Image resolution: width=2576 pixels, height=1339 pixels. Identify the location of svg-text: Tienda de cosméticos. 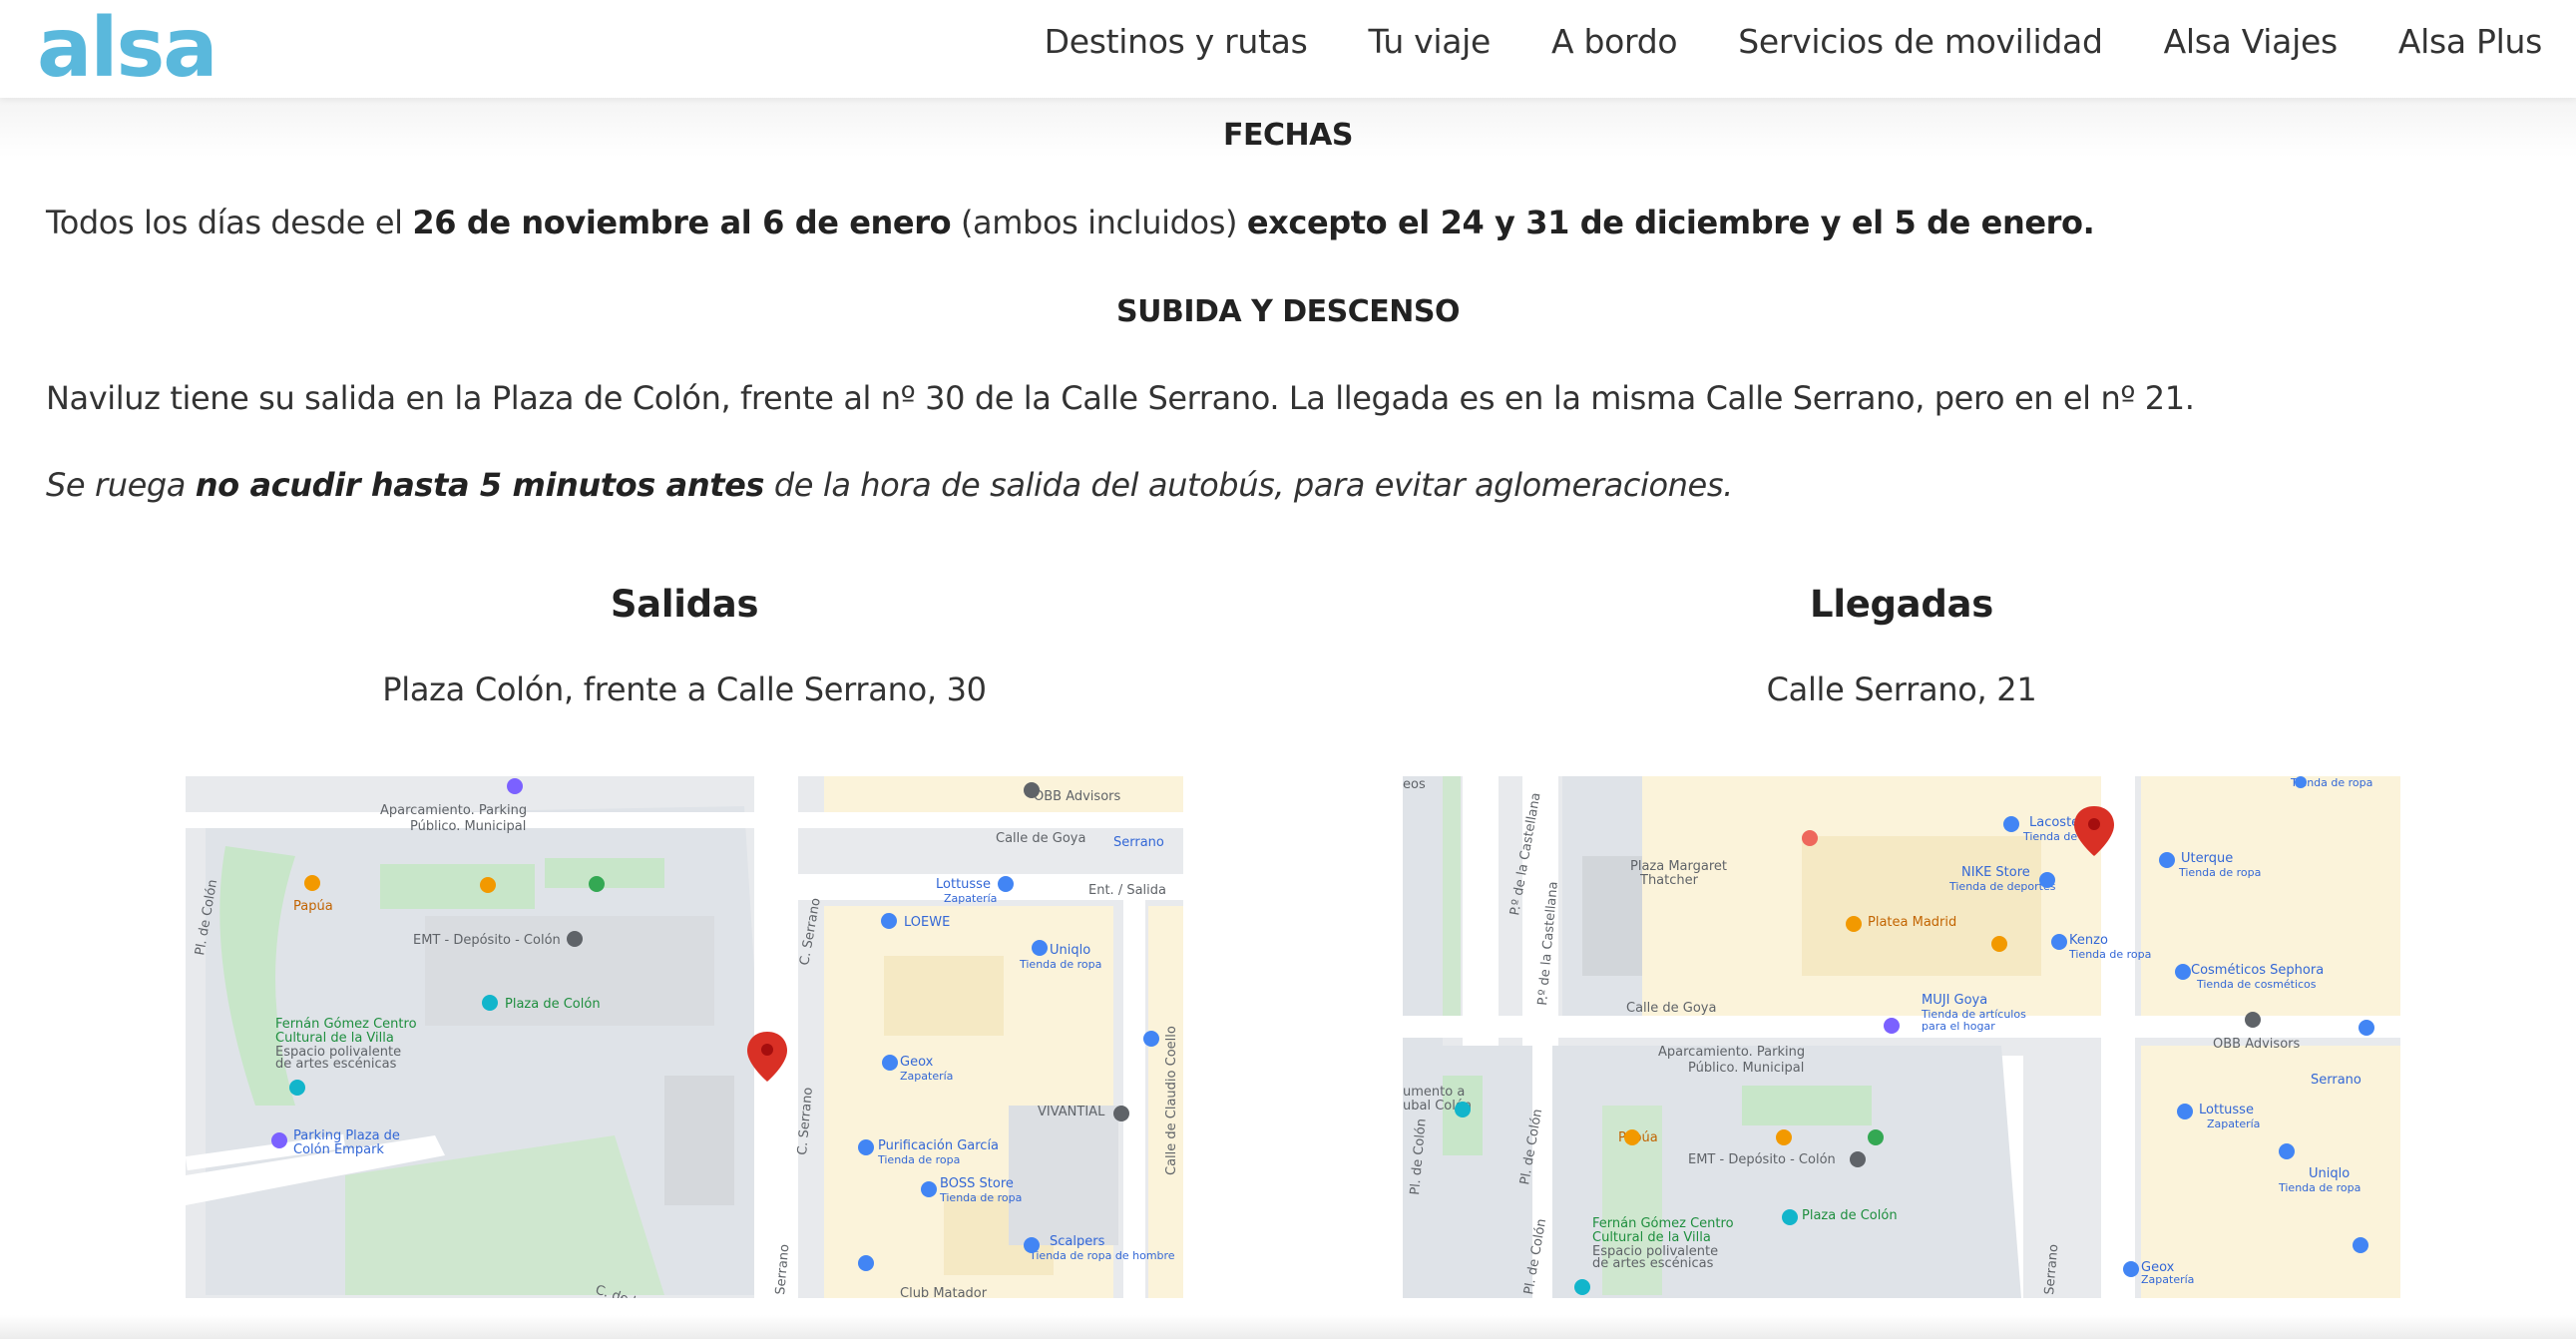
(2256, 984).